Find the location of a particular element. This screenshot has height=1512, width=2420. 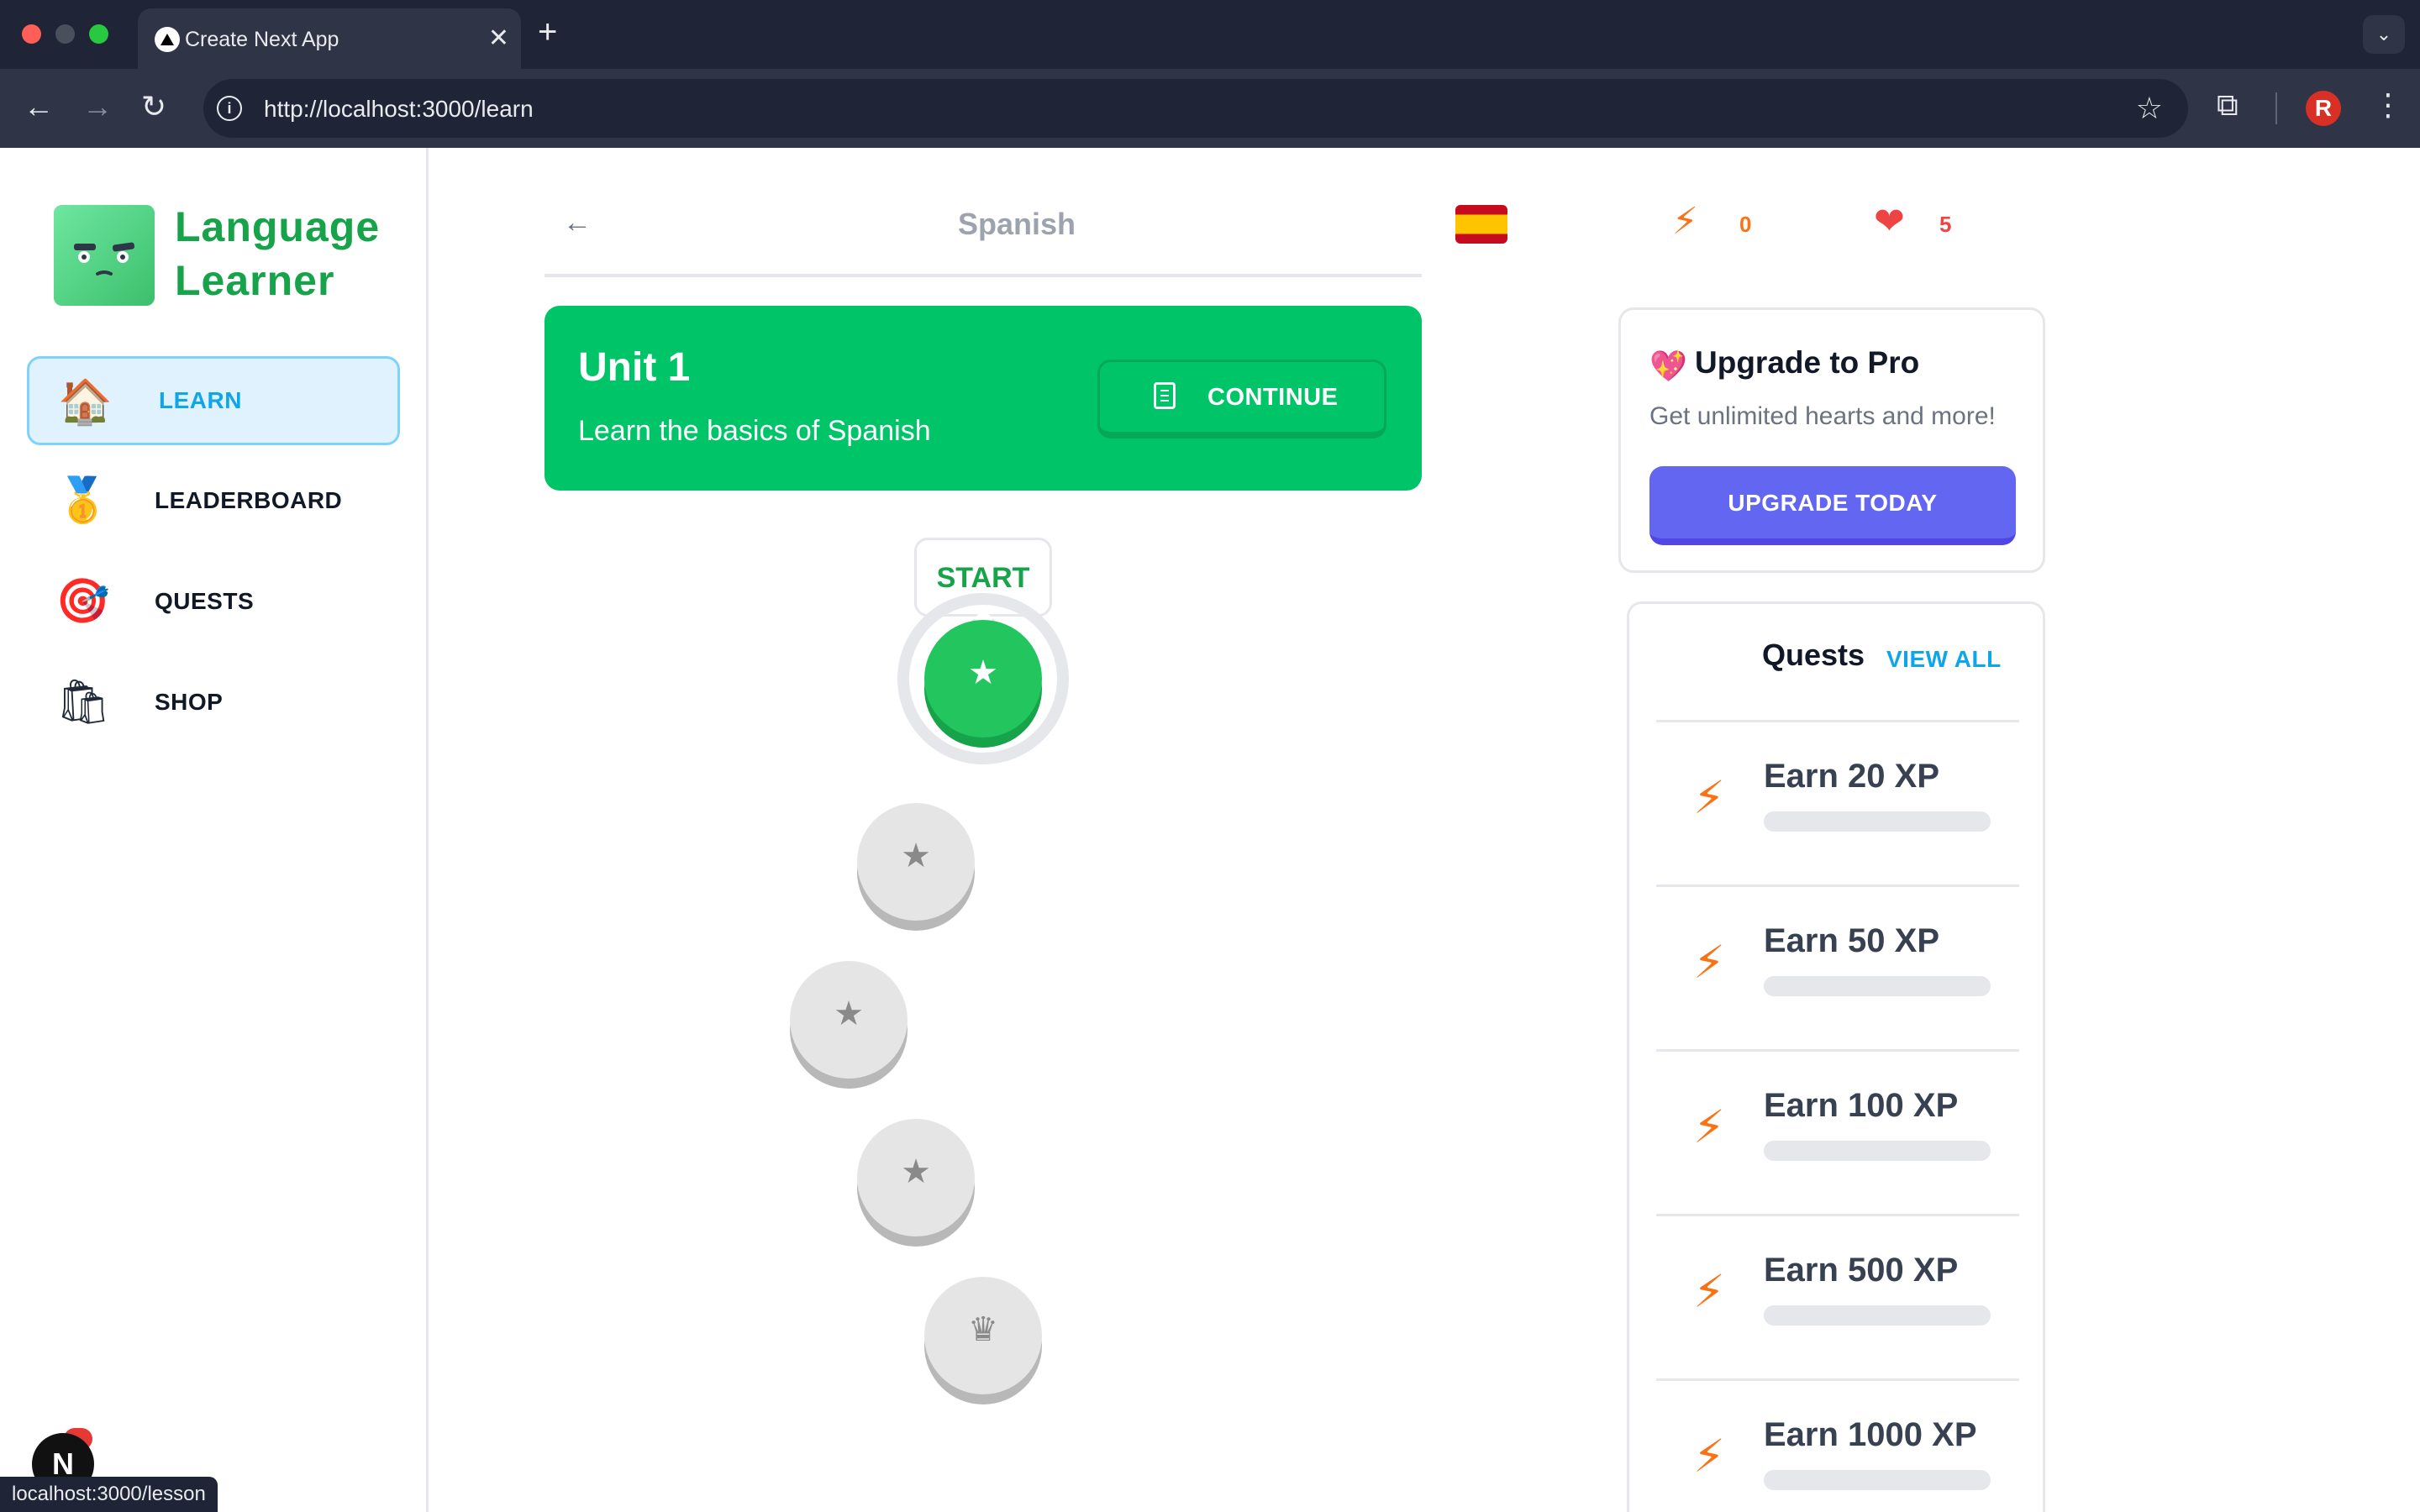

sidebar-item-label: LEADERBOARD is located at coordinates (249, 500).